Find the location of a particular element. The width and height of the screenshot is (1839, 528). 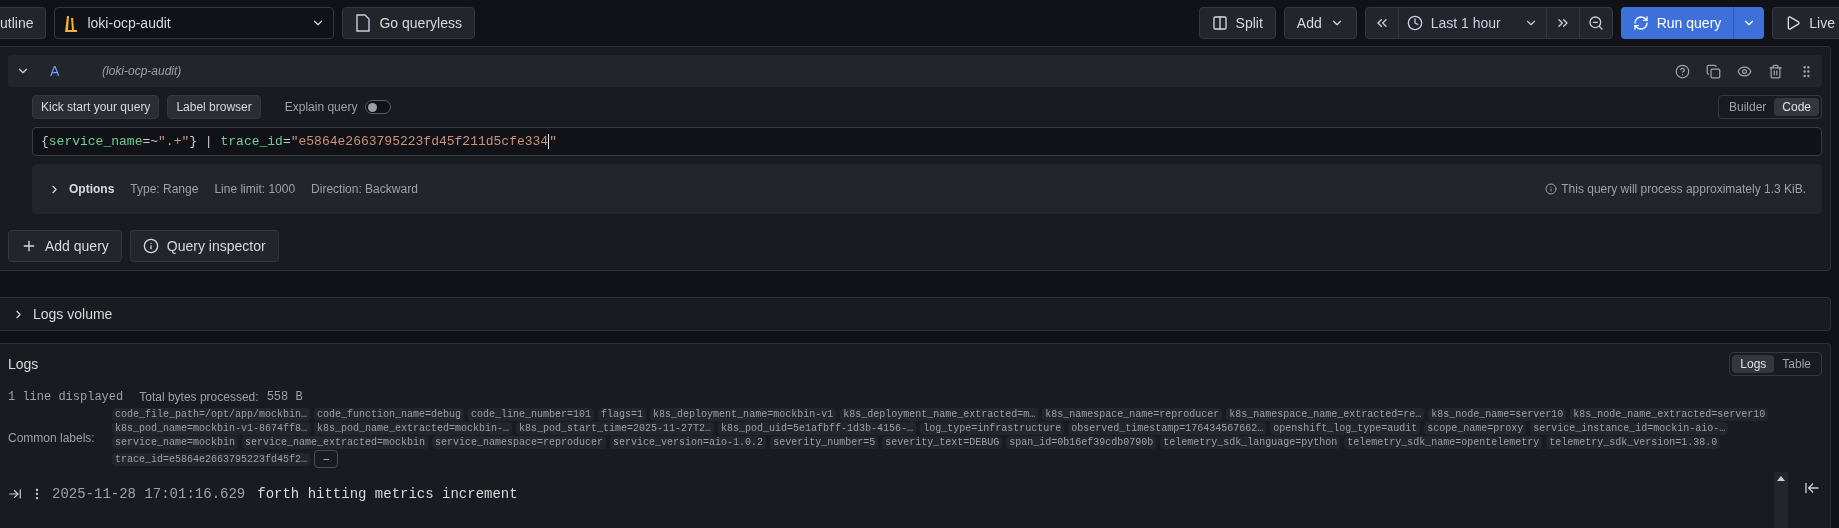

query-ref: A is located at coordinates (55, 71).